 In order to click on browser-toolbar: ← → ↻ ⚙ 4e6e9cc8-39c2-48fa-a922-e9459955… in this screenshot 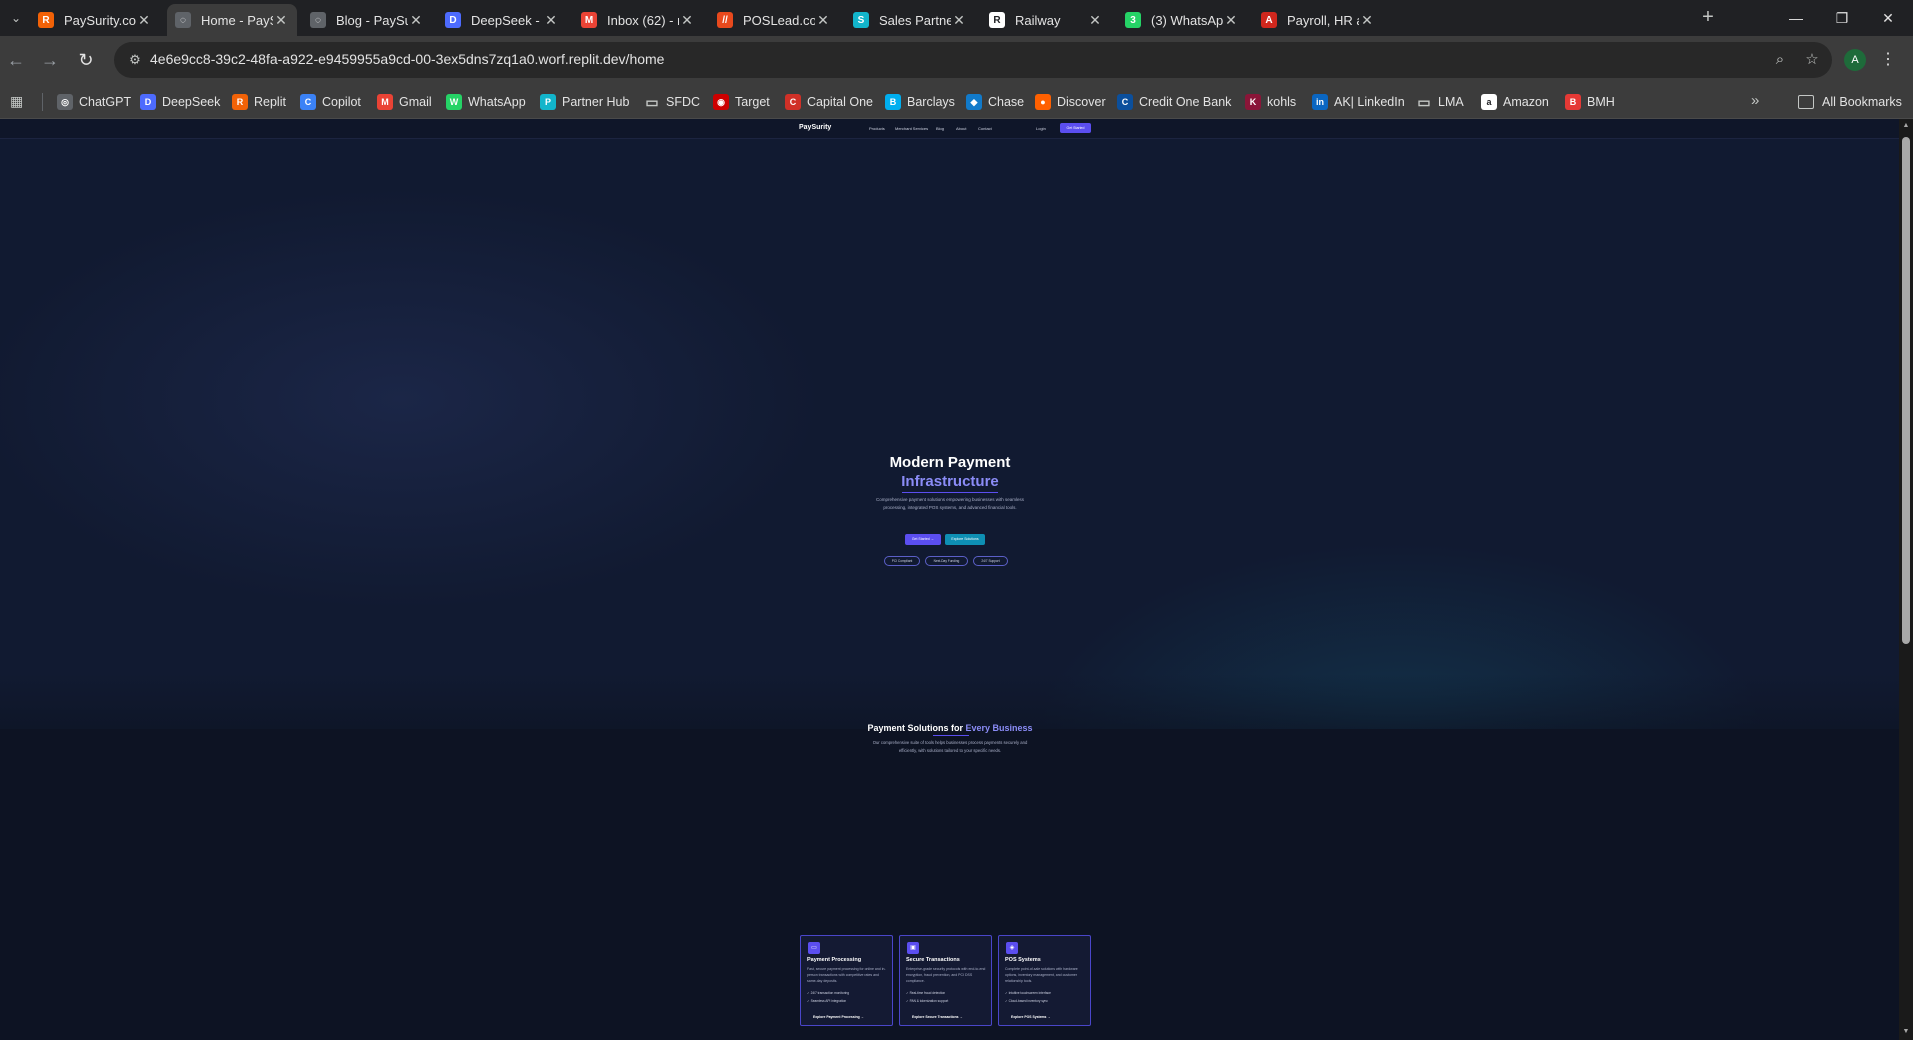, I will do `click(956, 60)`.